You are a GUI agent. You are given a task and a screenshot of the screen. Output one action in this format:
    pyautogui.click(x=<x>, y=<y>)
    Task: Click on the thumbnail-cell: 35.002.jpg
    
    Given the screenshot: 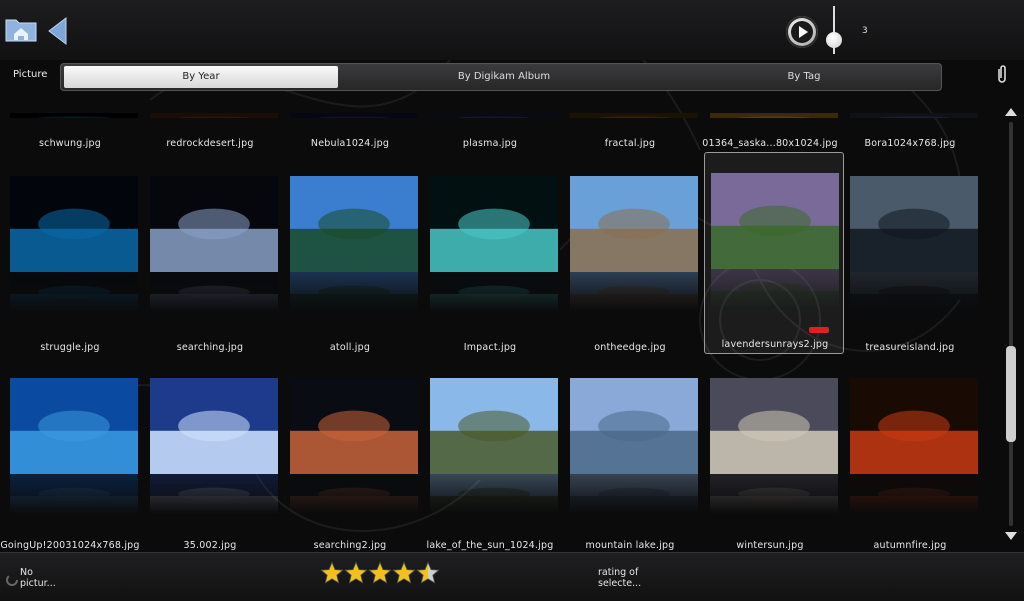 What is the action you would take?
    pyautogui.click(x=210, y=454)
    